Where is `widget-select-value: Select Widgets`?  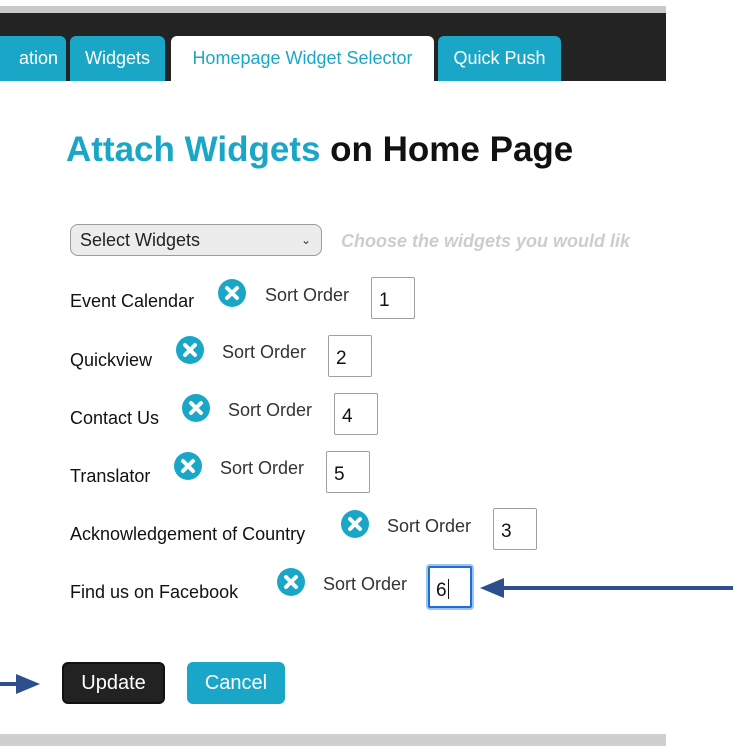
widget-select-value: Select Widgets is located at coordinates (140, 240).